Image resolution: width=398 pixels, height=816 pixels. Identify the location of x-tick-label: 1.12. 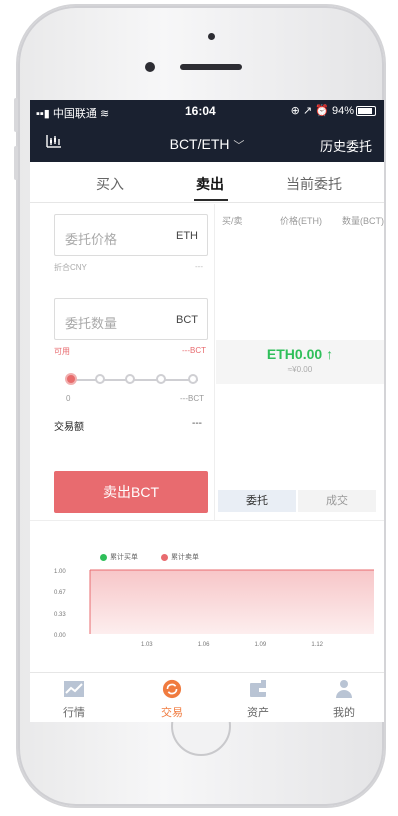
(317, 645).